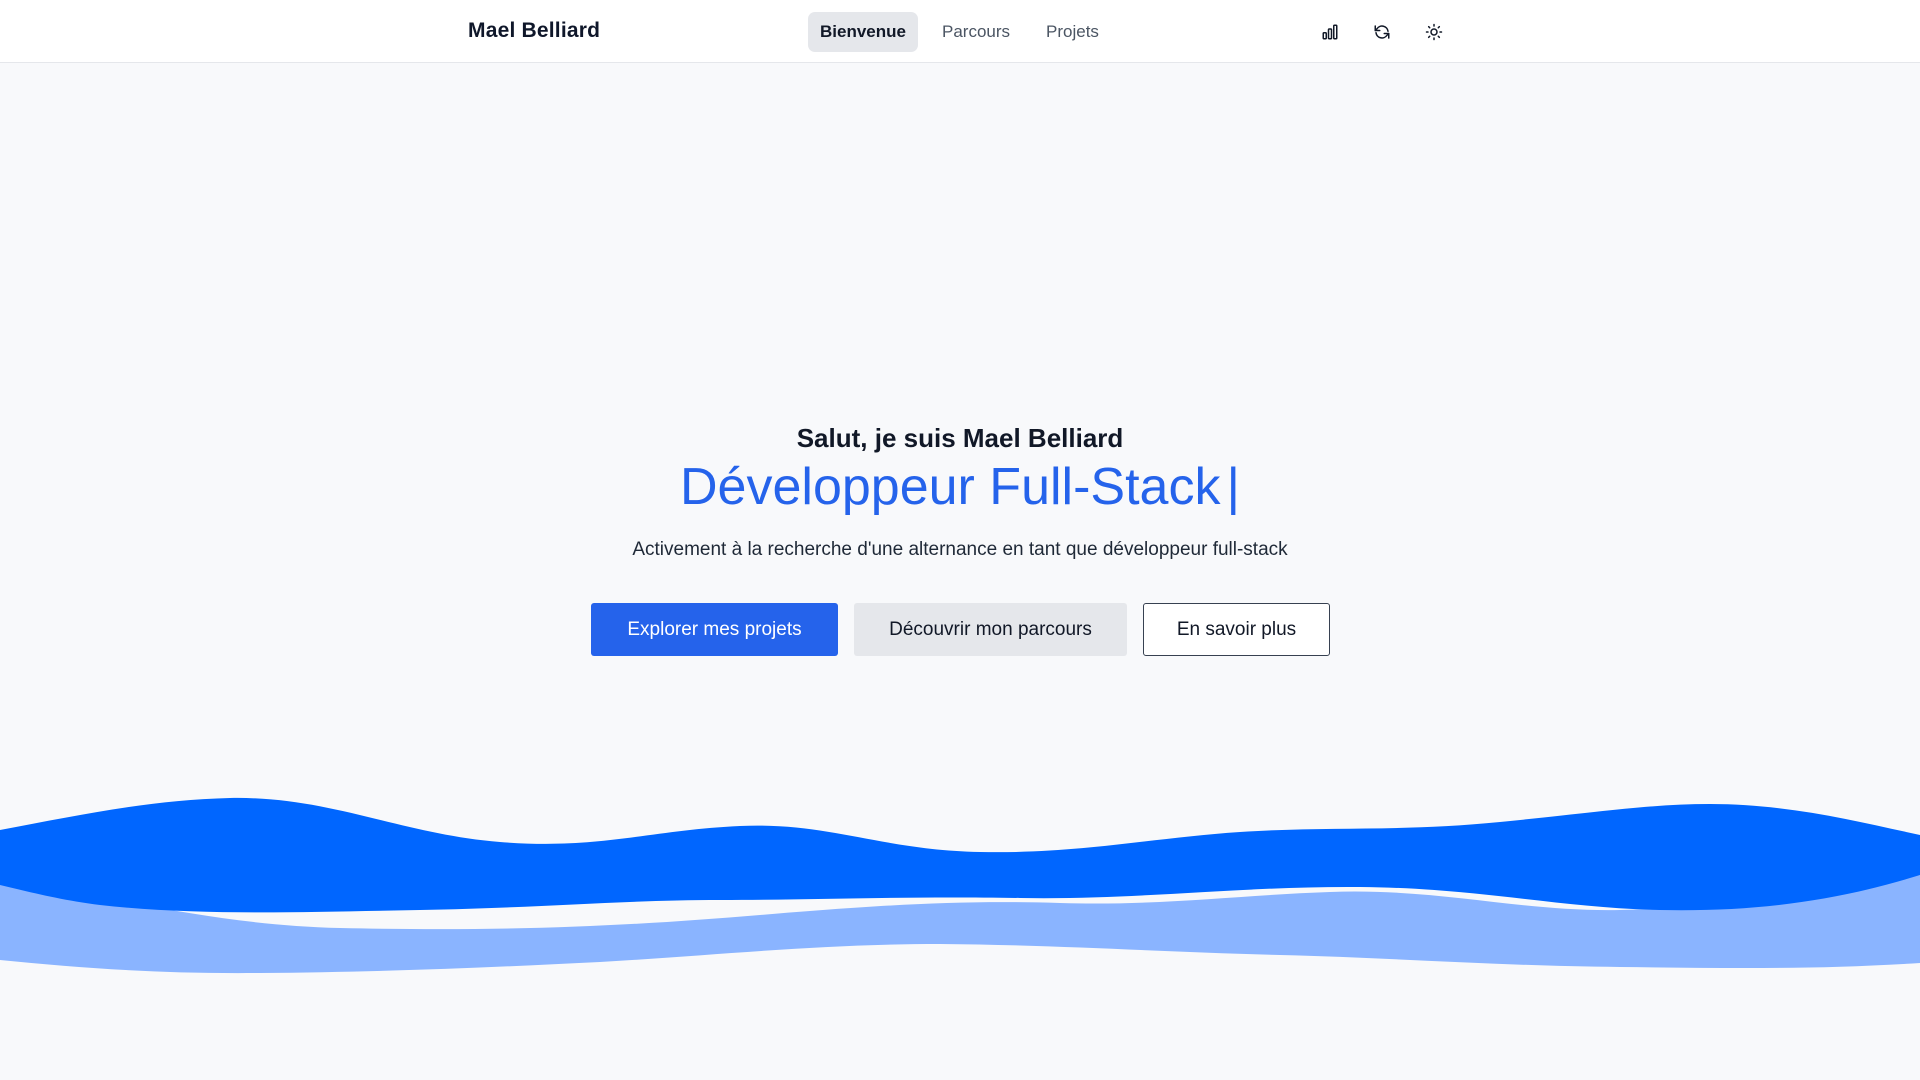 This screenshot has width=1920, height=1080. Describe the element at coordinates (960, 855) in the screenshot. I see `wave-front` at that location.